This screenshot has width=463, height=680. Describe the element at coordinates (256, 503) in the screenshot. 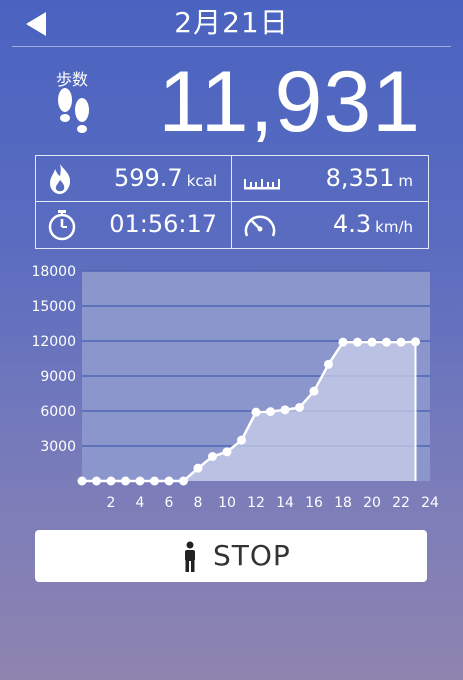

I see `x-tick-label: 12` at that location.